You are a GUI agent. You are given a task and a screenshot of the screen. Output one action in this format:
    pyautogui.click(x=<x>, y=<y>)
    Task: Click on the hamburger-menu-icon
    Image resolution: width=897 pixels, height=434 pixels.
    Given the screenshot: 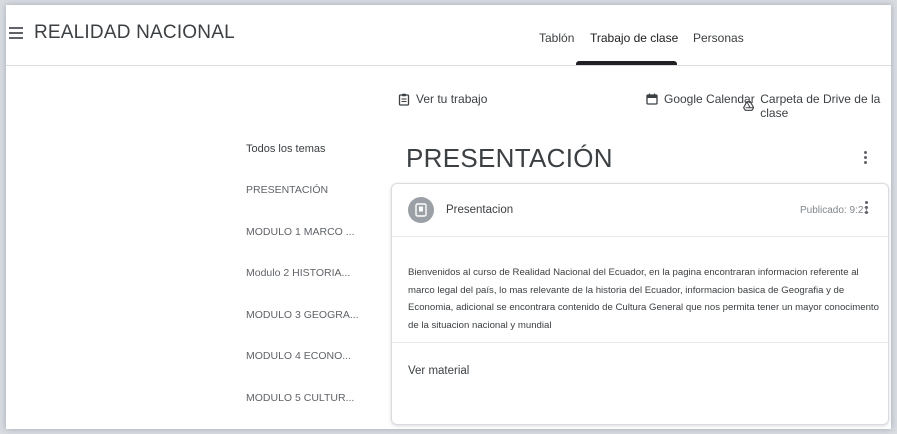 What is the action you would take?
    pyautogui.click(x=16, y=34)
    